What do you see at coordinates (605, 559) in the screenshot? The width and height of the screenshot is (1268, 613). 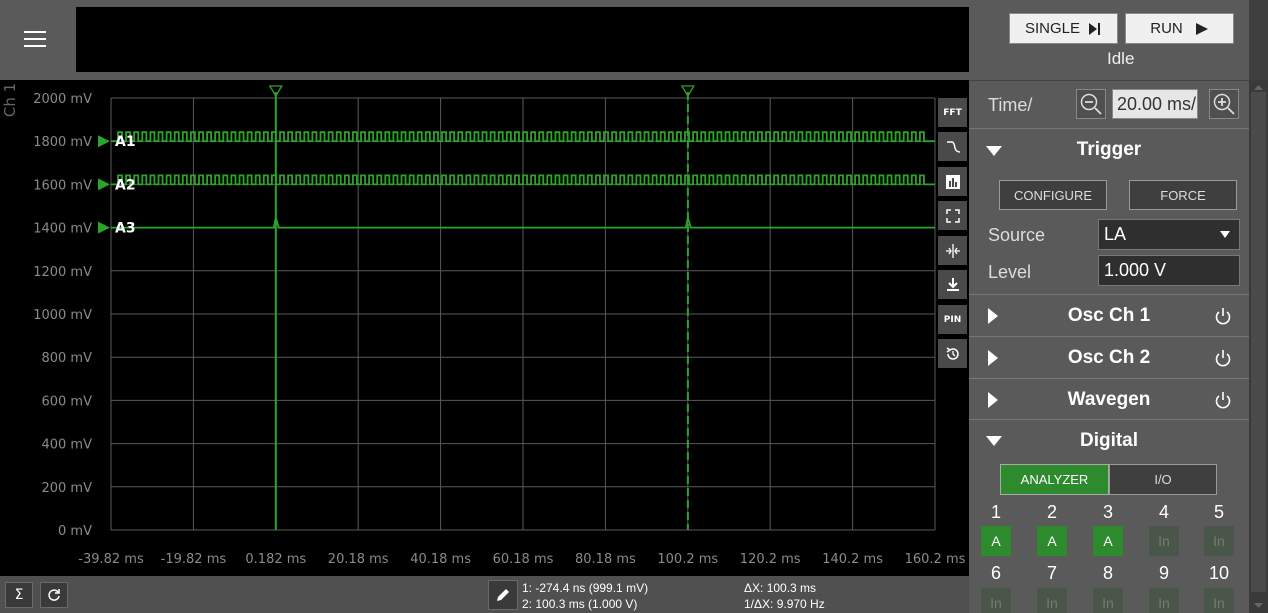 I see `x-tick-label: 80.18 ms` at bounding box center [605, 559].